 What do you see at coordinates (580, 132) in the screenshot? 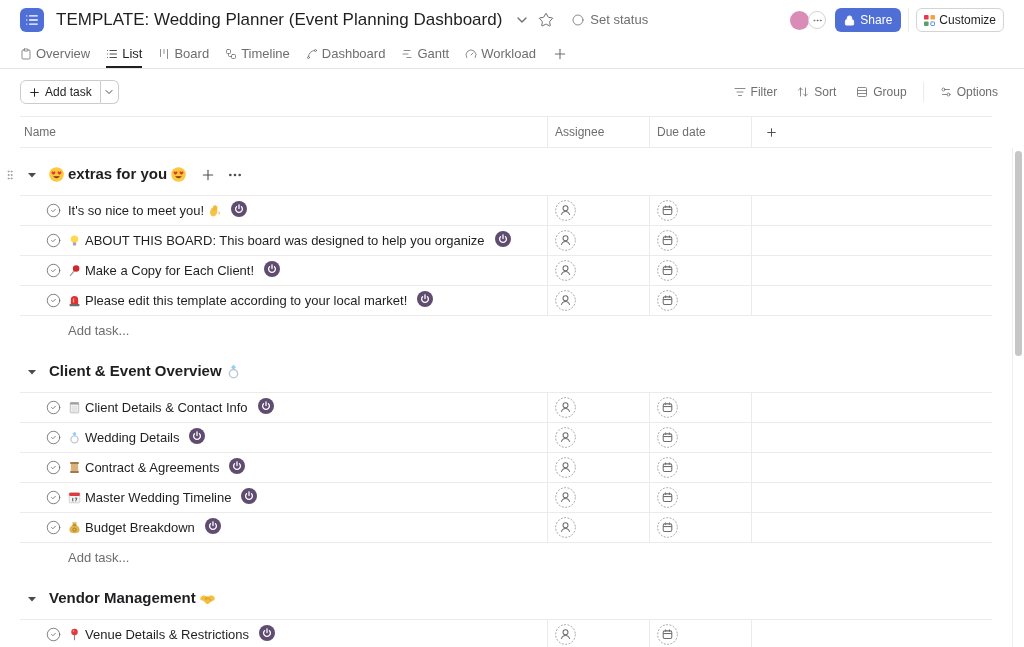
I see `column-header: Assignee` at bounding box center [580, 132].